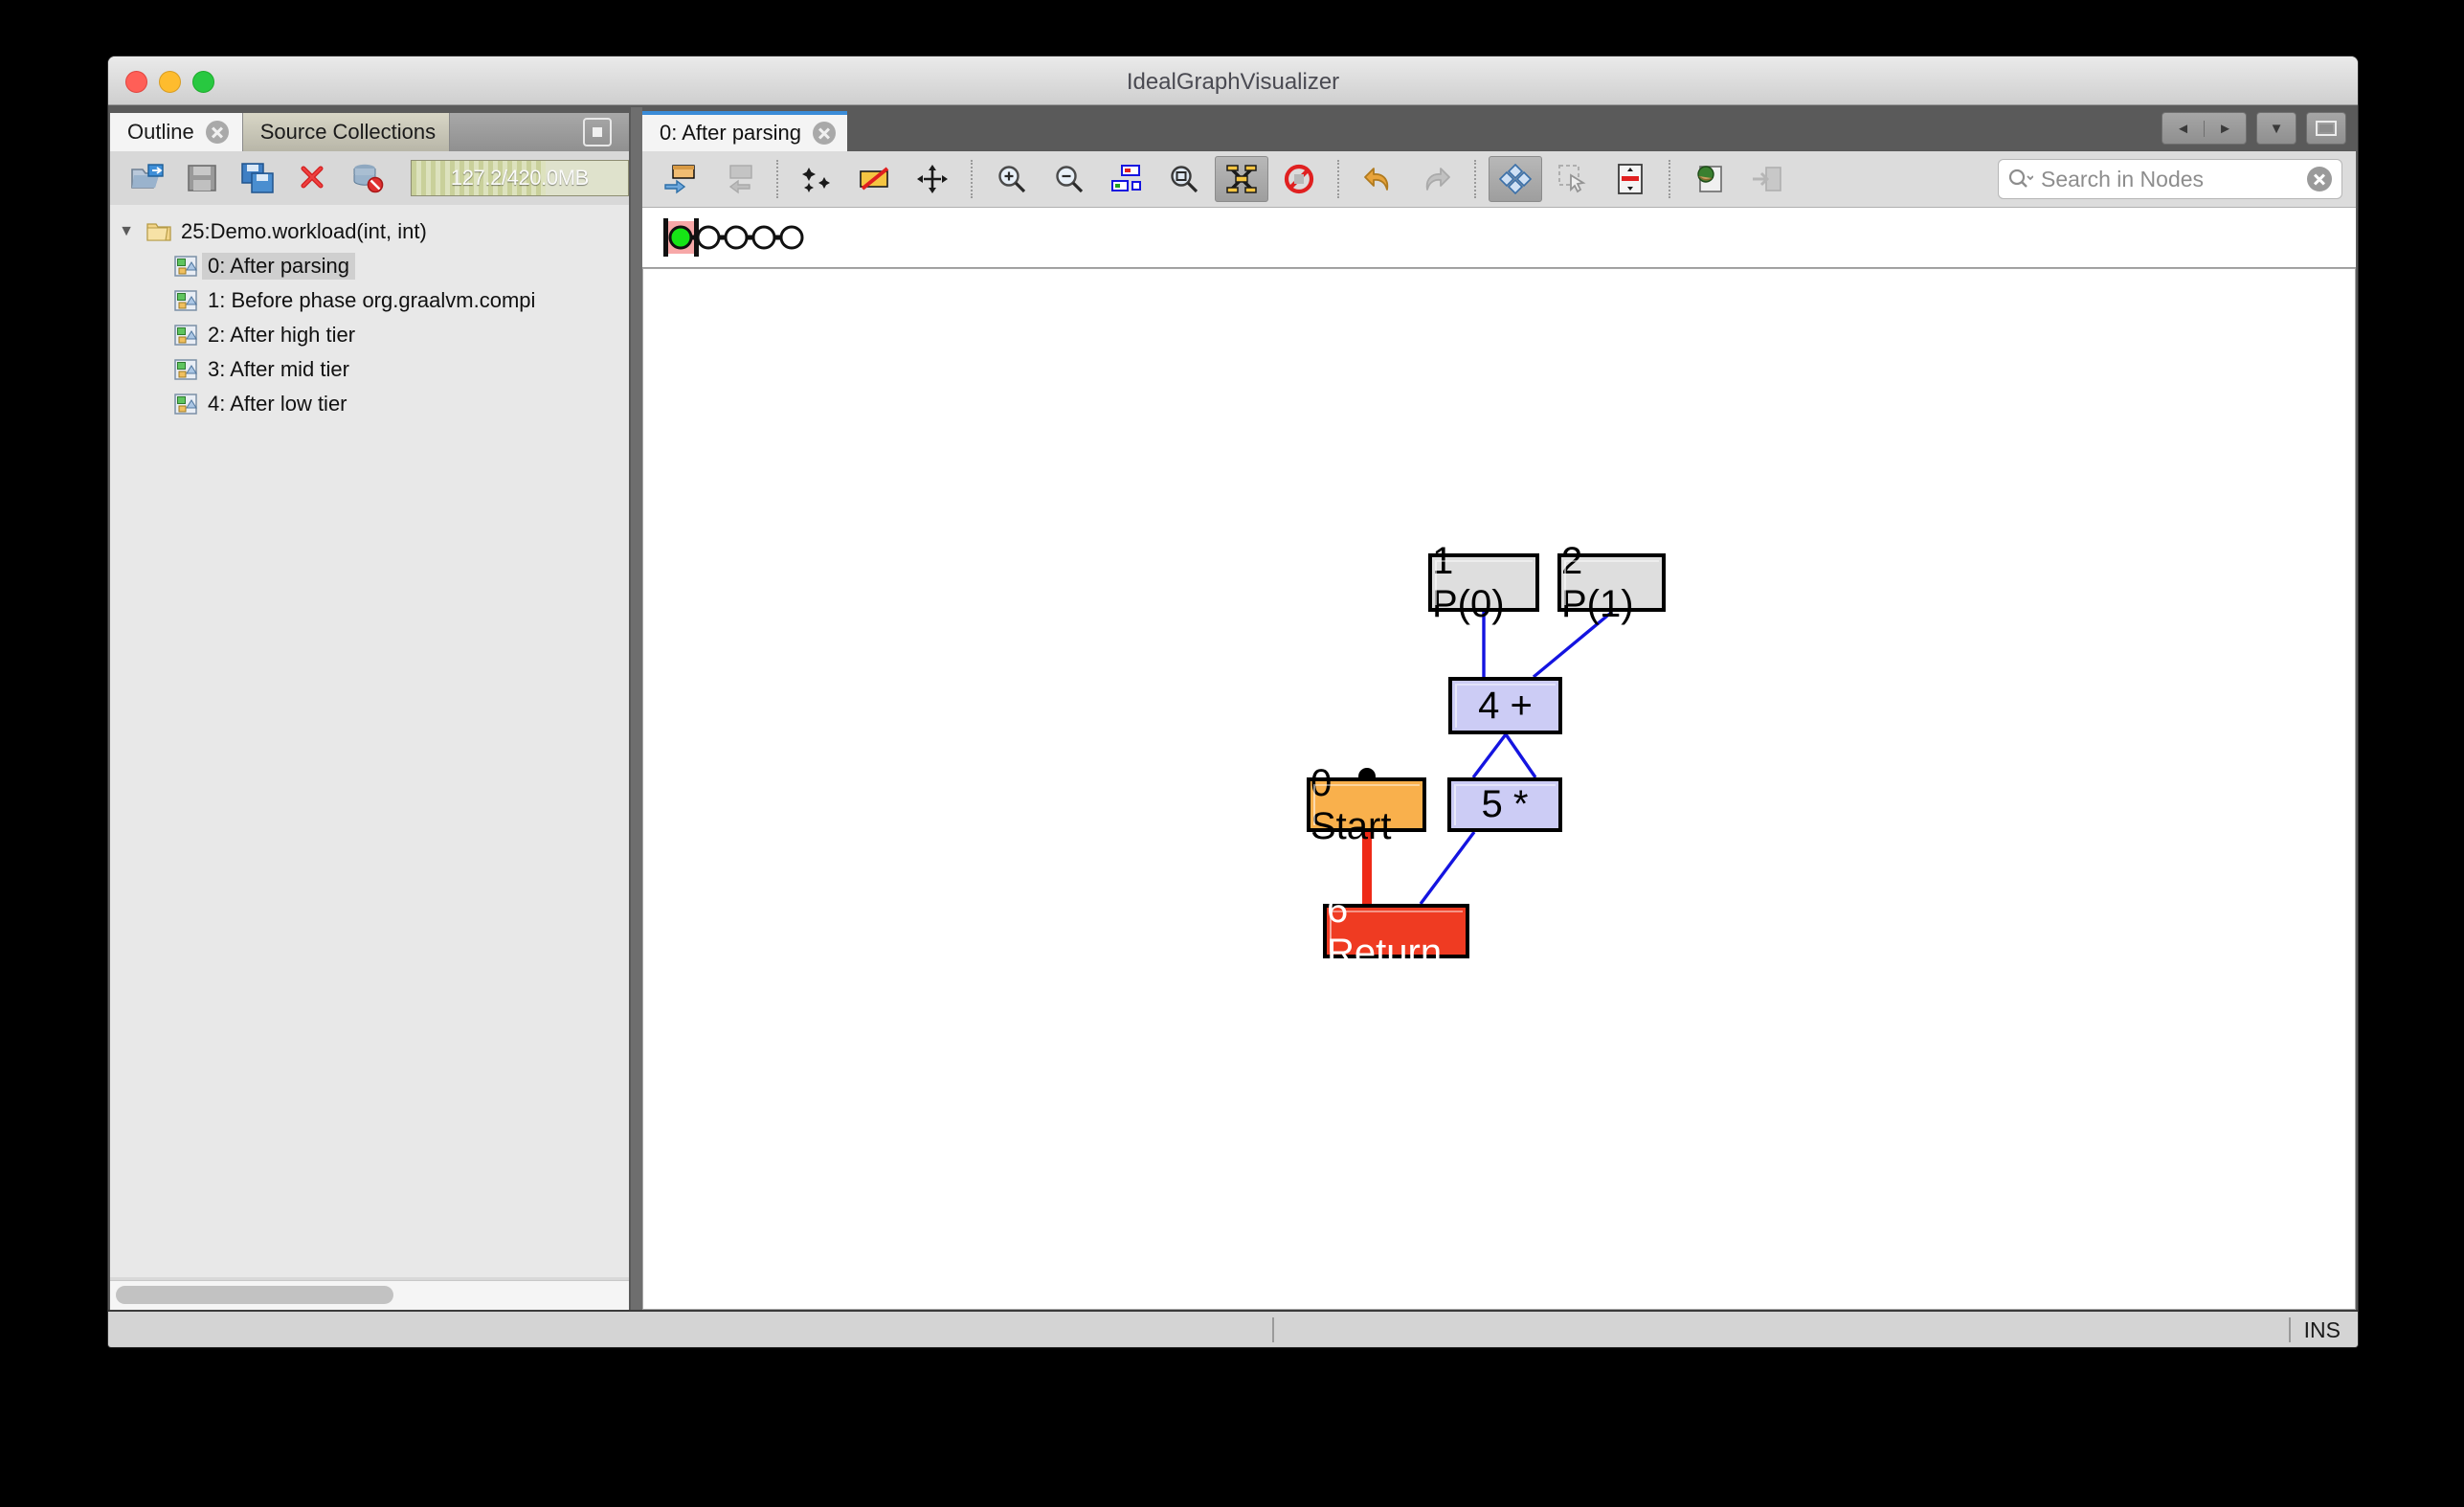 The width and height of the screenshot is (2464, 1507). Describe the element at coordinates (203, 178) in the screenshot. I see `save-icon` at that location.